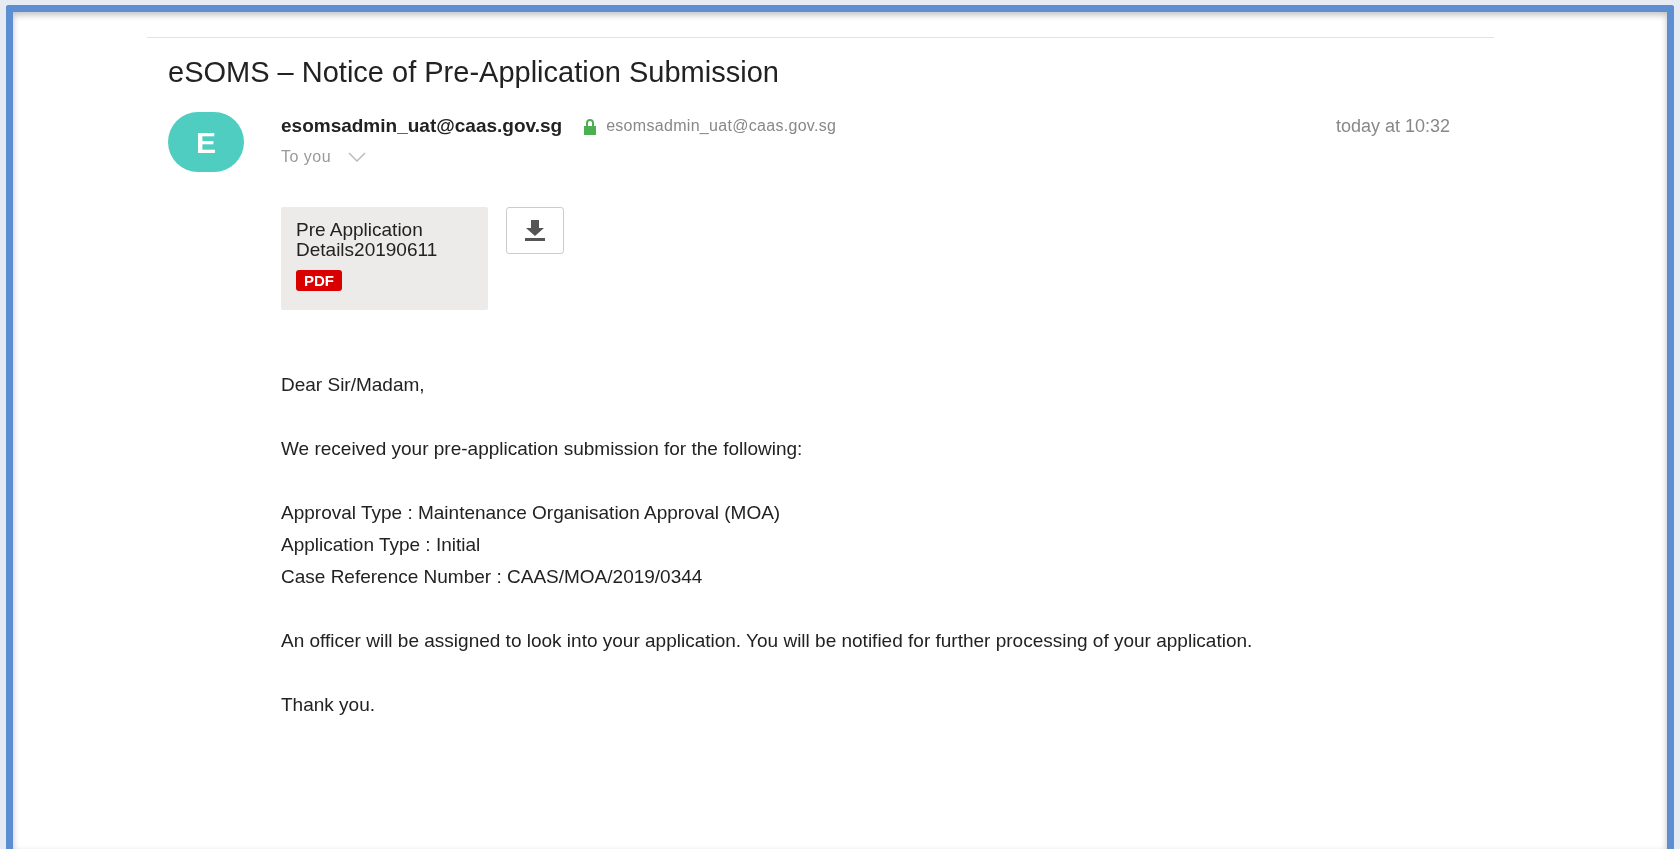 The image size is (1680, 849). I want to click on body-text: Approval Type : Maintenance Organisation Approval (MOA), so click(531, 512).